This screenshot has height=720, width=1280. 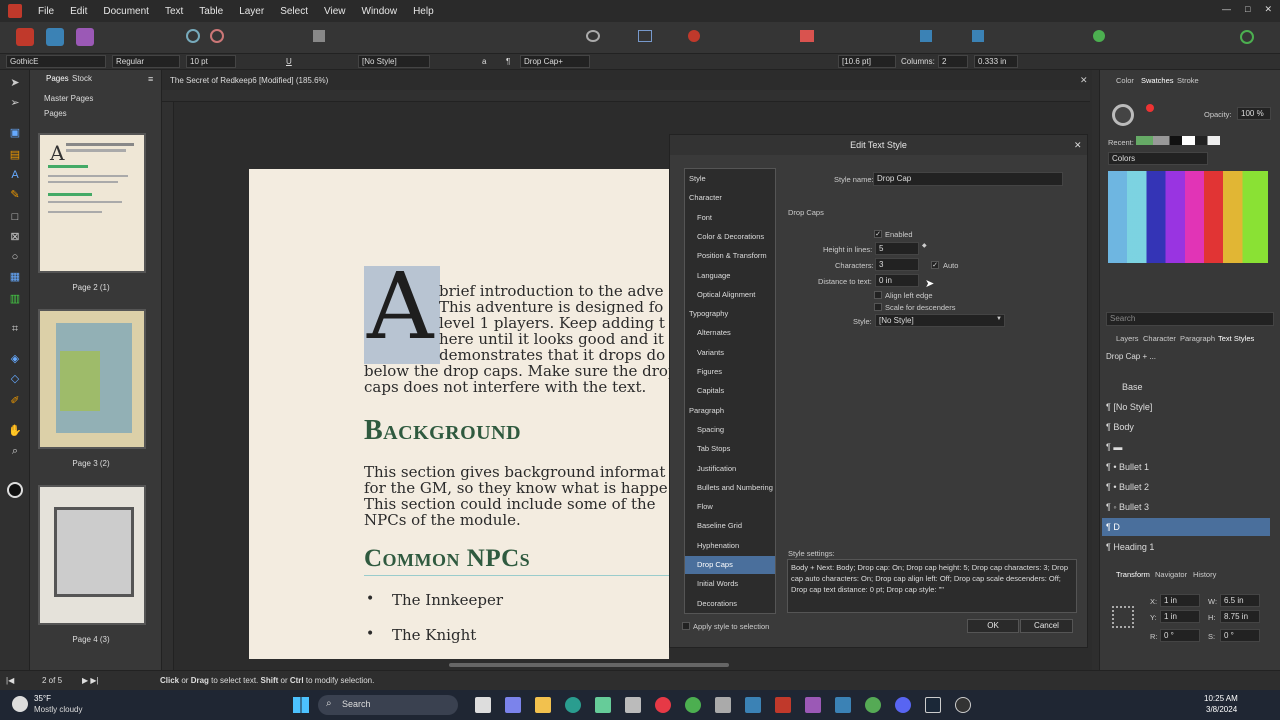 What do you see at coordinates (897, 280) in the screenshot?
I see `distance-to-text-input: 0 in` at bounding box center [897, 280].